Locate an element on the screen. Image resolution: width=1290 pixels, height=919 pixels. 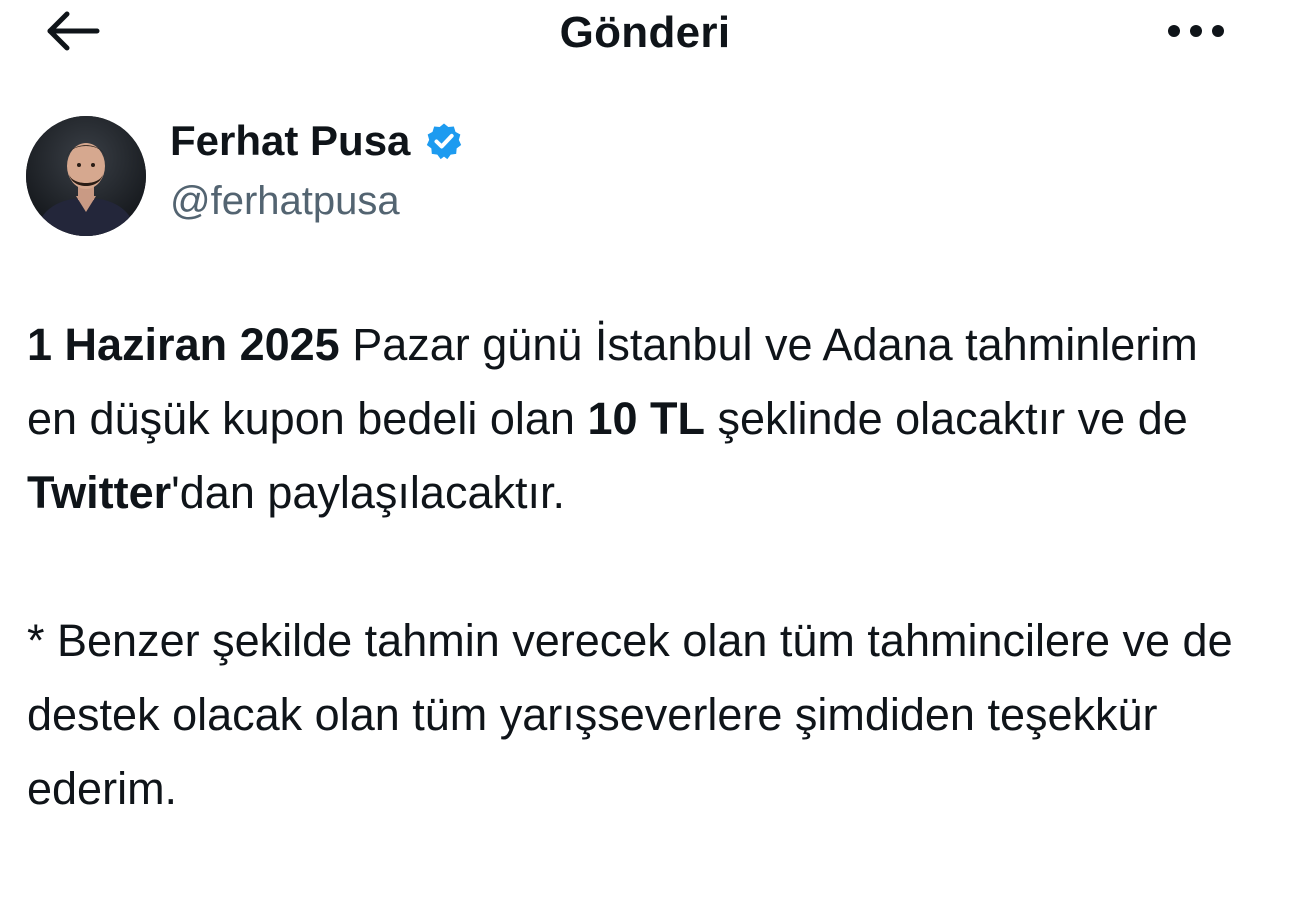
author-header: Ferhat Pusa @ferhatpusa is located at coordinates (626, 178).